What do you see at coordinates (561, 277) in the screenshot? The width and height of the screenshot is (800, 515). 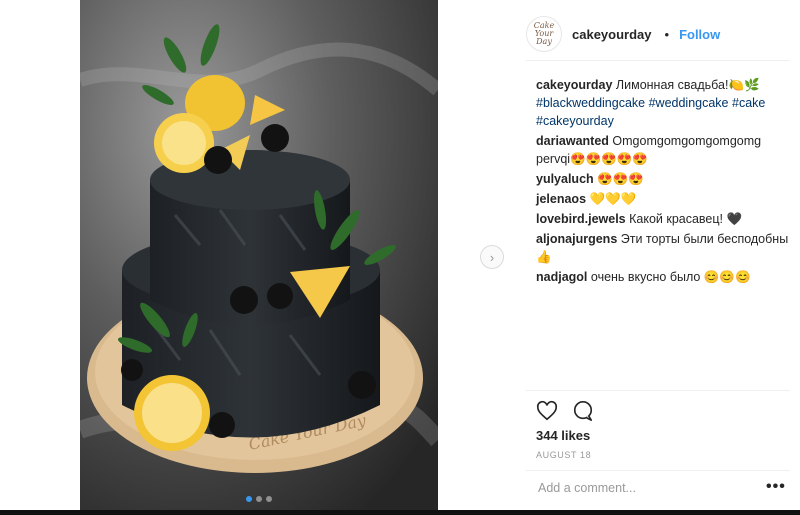 I see `comment-username: nadjagol` at bounding box center [561, 277].